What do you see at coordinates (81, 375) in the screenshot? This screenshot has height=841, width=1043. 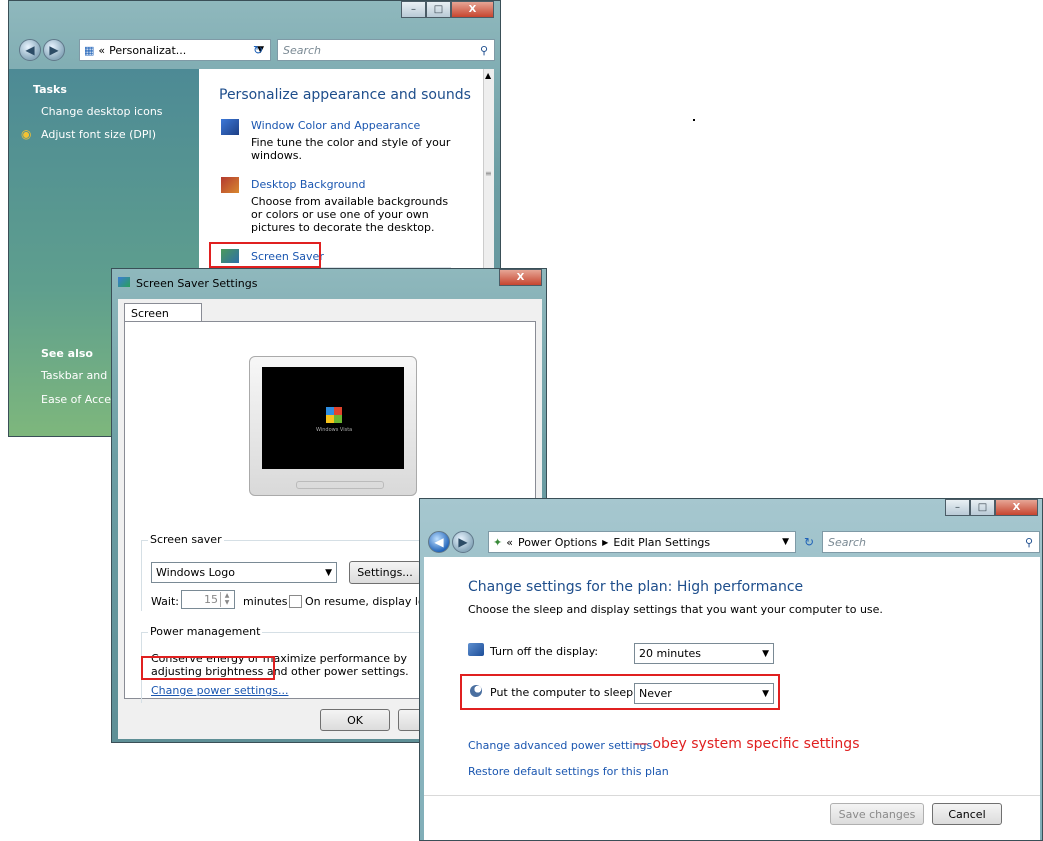 I see `see-also-taskbar: Taskbar and St` at bounding box center [81, 375].